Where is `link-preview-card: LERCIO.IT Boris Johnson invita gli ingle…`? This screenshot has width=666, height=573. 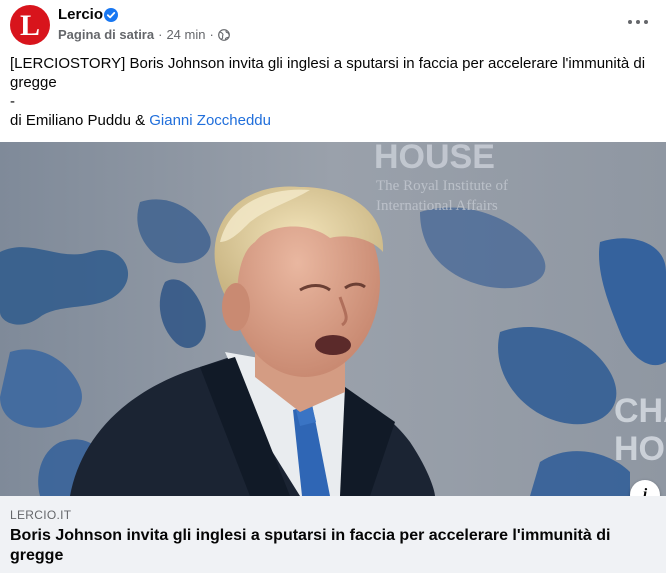
link-preview-card: LERCIO.IT Boris Johnson invita gli ingle… is located at coordinates (333, 534).